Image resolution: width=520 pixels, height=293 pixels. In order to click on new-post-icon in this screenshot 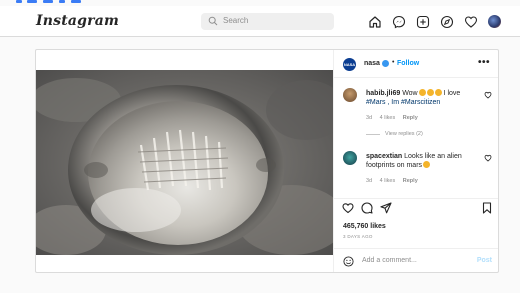, I will do `click(422, 21)`.